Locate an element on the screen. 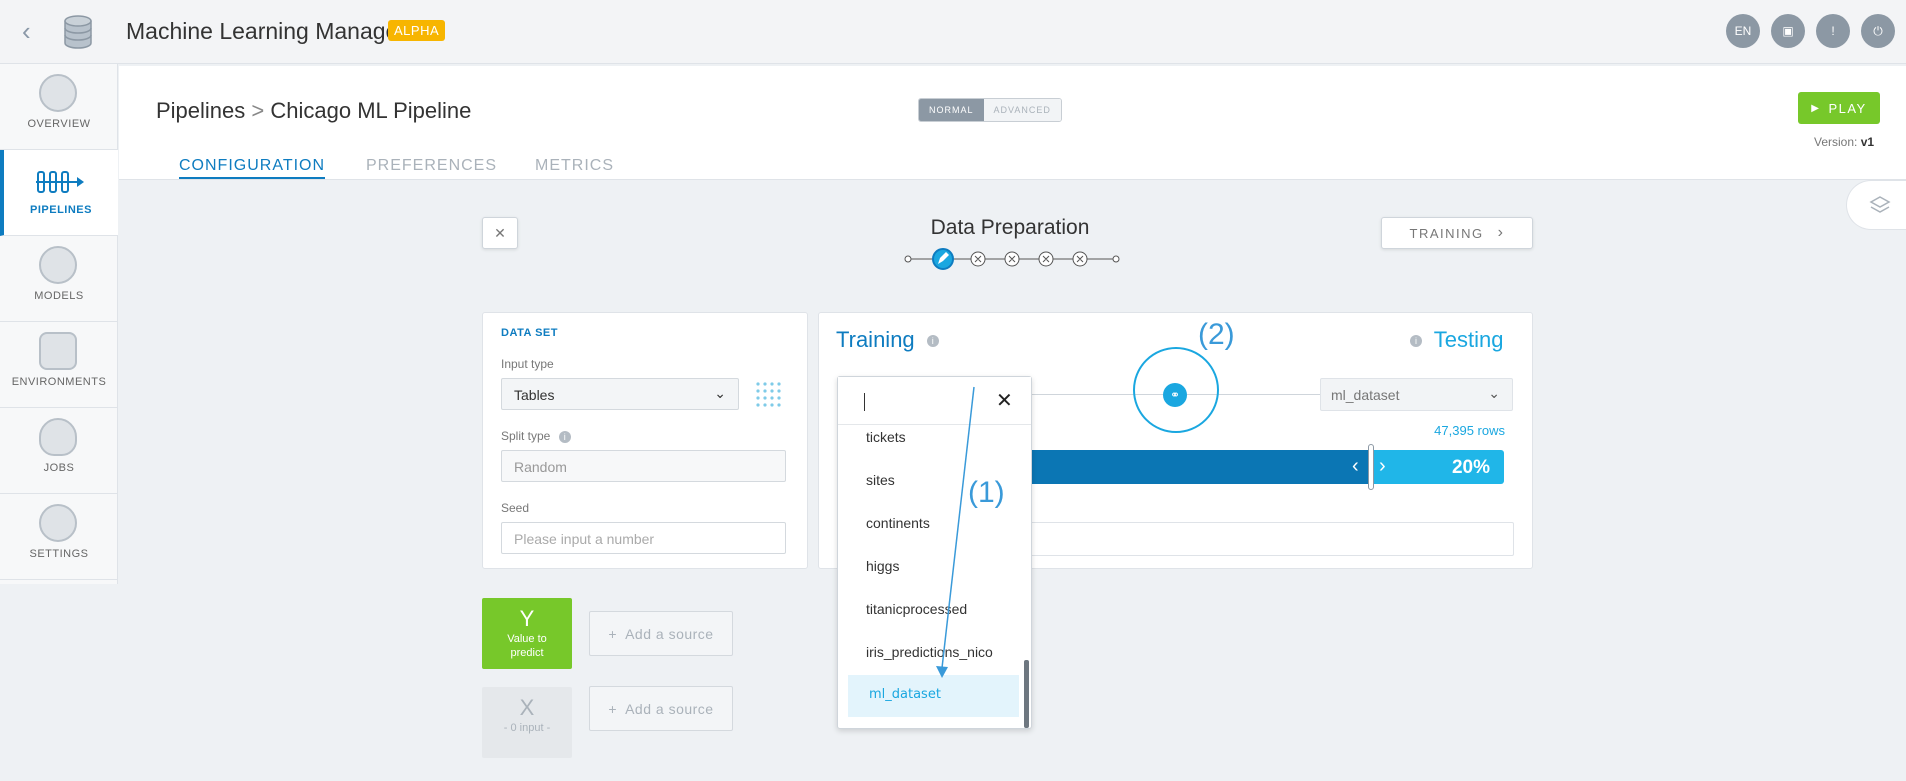  play-icon: ▶ is located at coordinates (1816, 108).